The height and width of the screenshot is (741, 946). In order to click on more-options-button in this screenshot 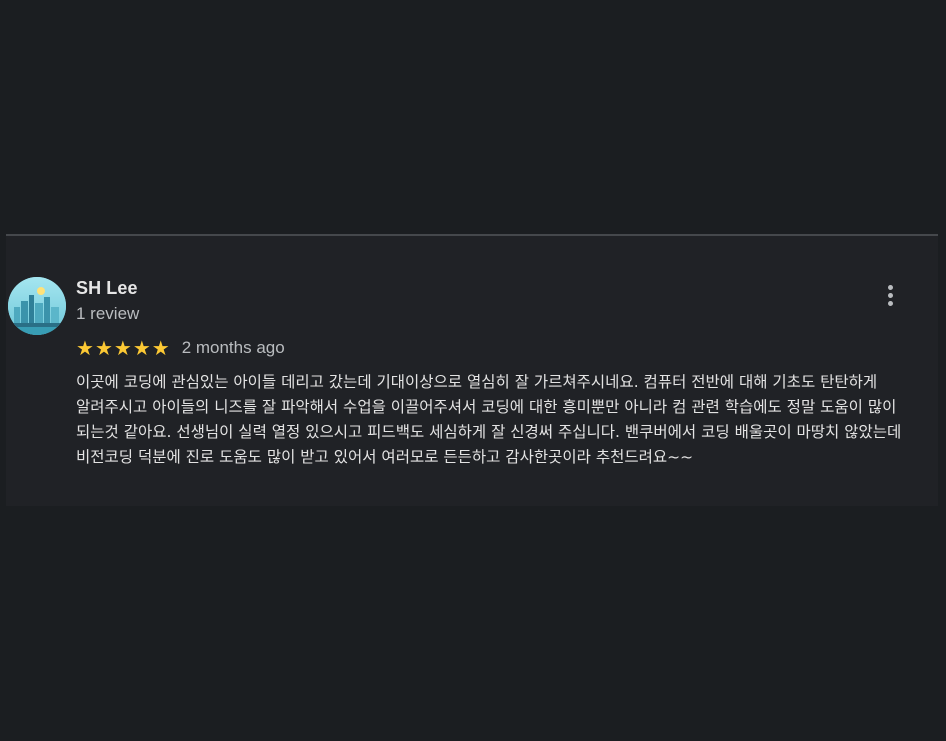, I will do `click(890, 297)`.